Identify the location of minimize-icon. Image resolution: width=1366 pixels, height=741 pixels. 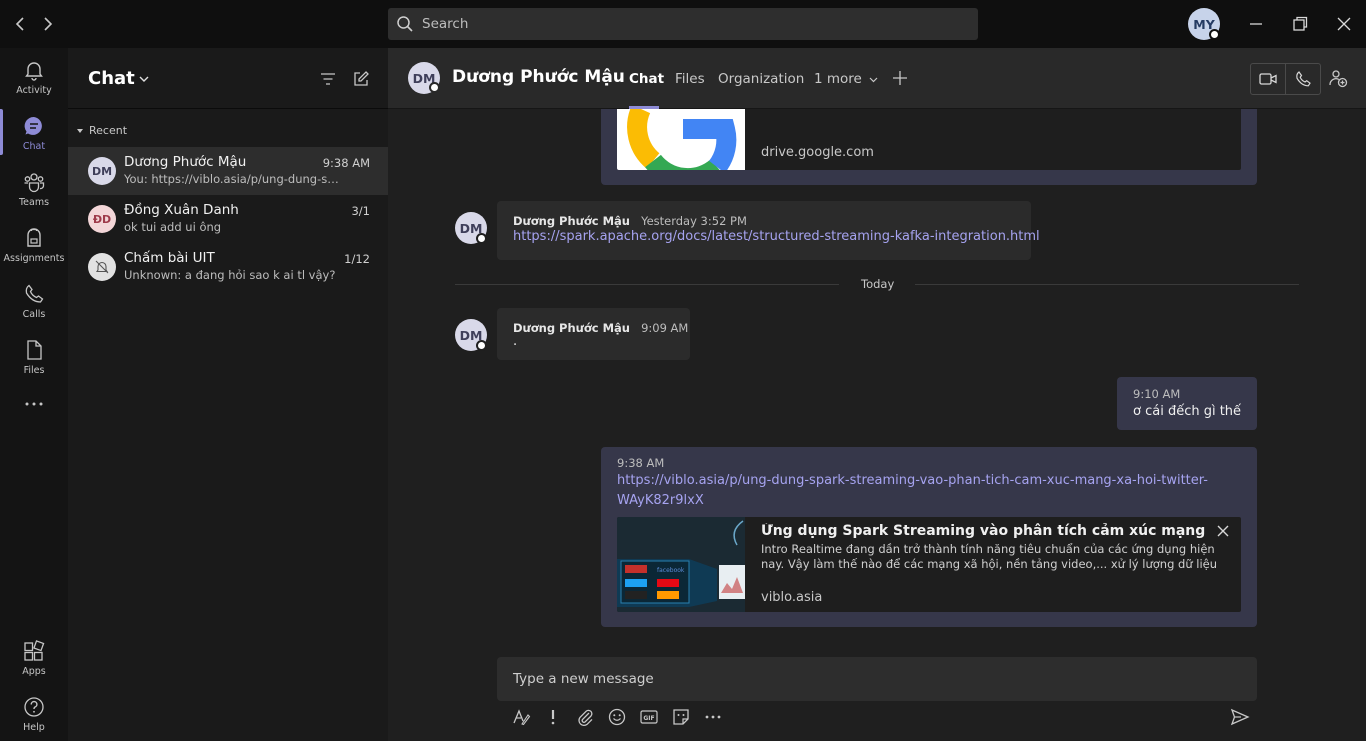
(1256, 24).